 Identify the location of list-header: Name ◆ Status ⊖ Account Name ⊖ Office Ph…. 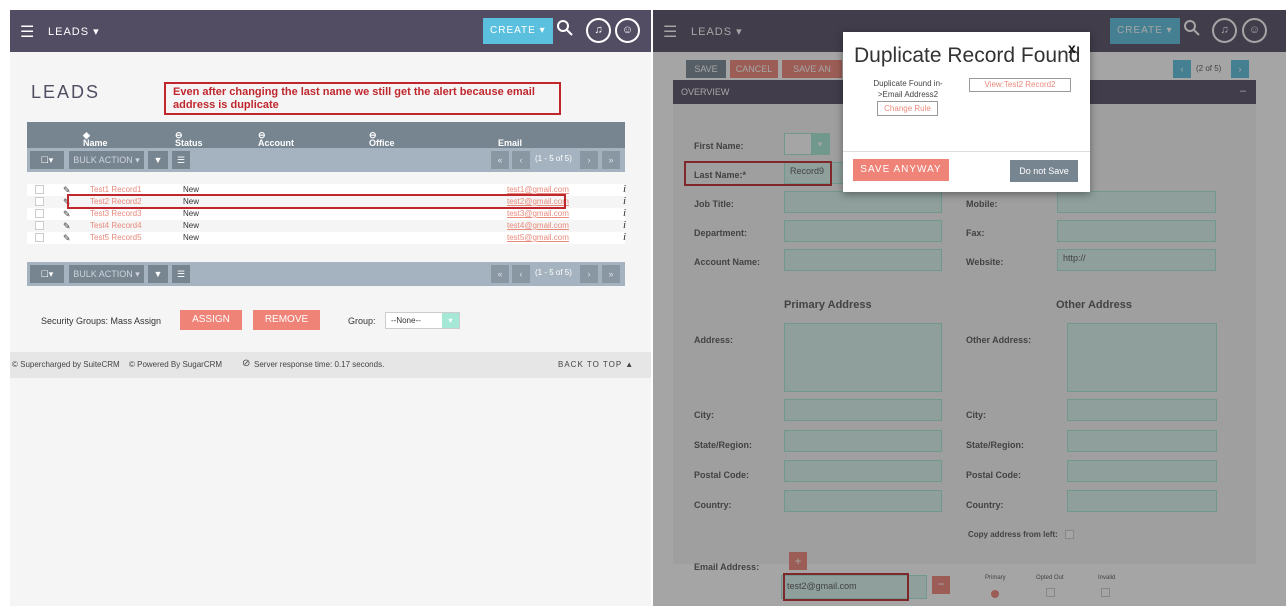
(326, 140).